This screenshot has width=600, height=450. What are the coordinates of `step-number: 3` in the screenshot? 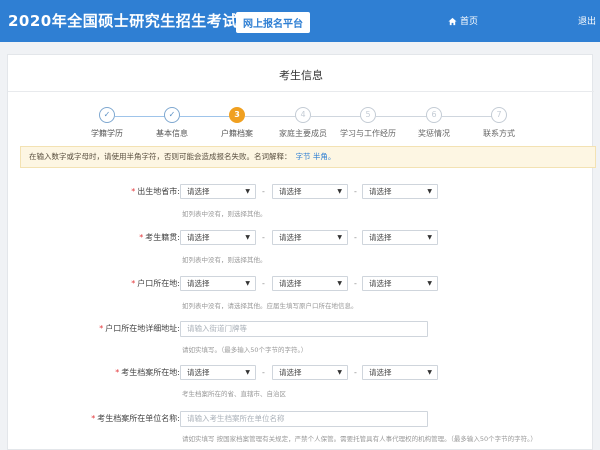 It's located at (237, 115).